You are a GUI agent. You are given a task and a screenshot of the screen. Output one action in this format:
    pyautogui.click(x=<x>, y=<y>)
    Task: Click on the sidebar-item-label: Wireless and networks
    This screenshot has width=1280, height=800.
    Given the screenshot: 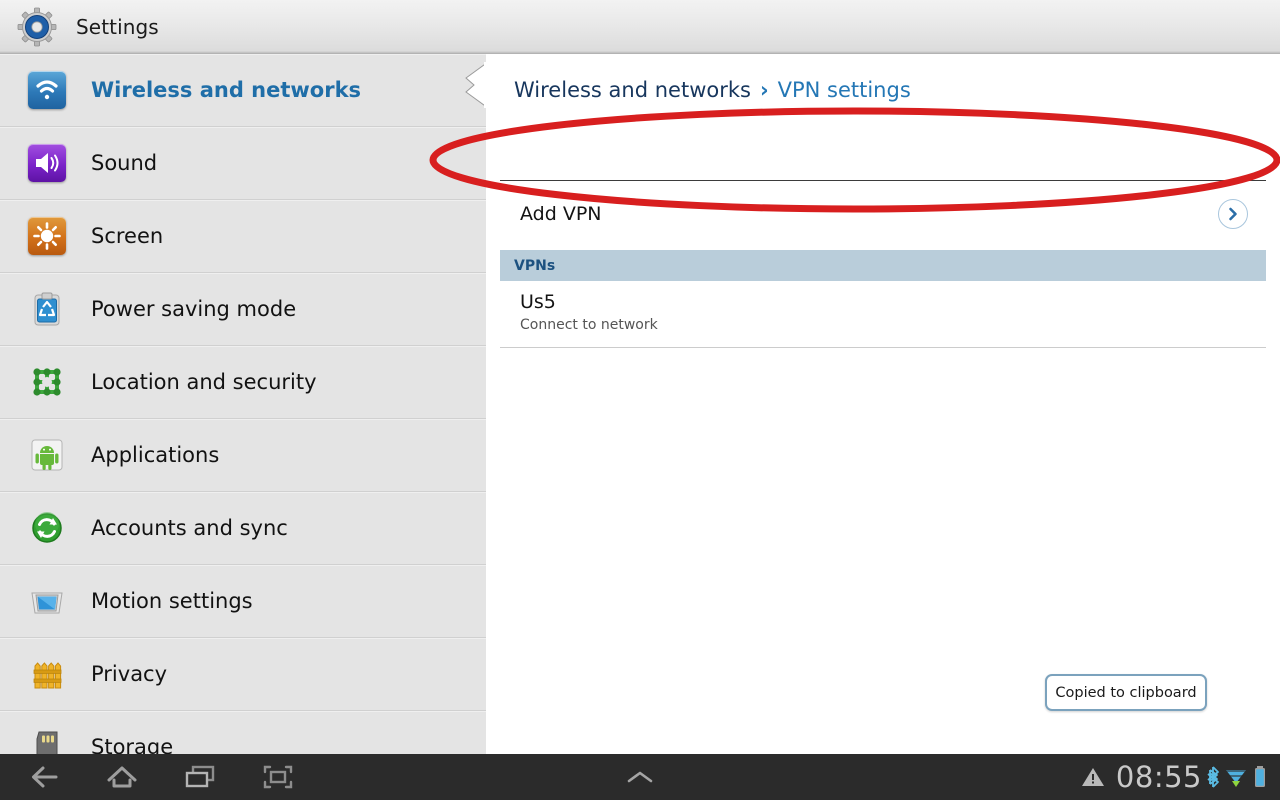 What is the action you would take?
    pyautogui.click(x=226, y=90)
    